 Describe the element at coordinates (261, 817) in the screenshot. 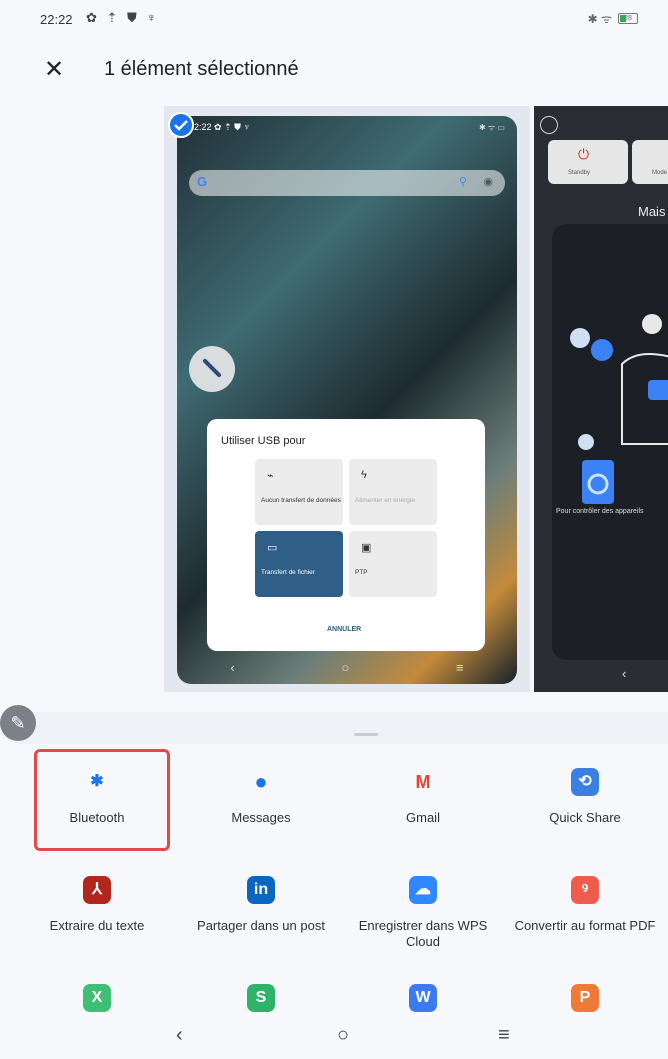

I see `share-target-label: Messages` at that location.